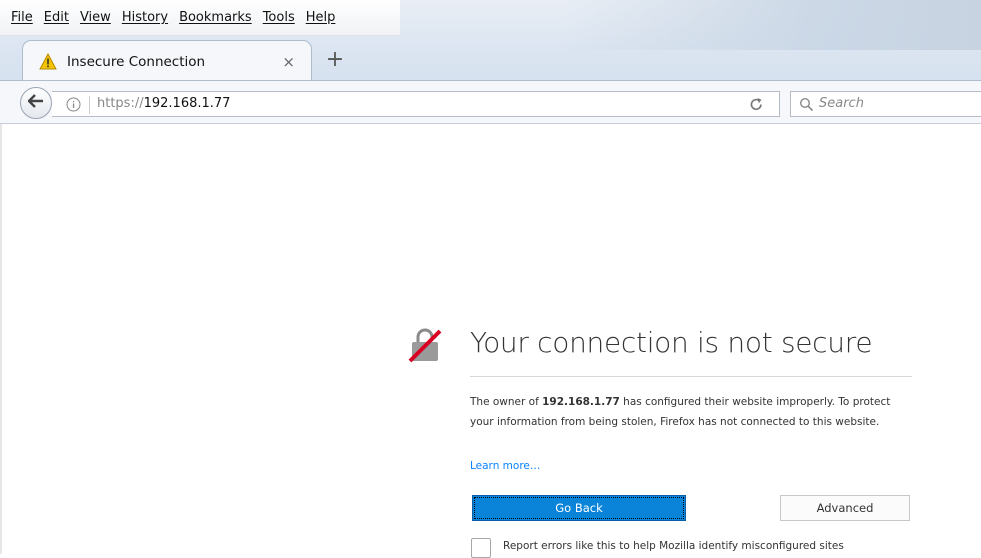 Image resolution: width=981 pixels, height=558 pixels. I want to click on advanced-button: Advanced, so click(845, 508).